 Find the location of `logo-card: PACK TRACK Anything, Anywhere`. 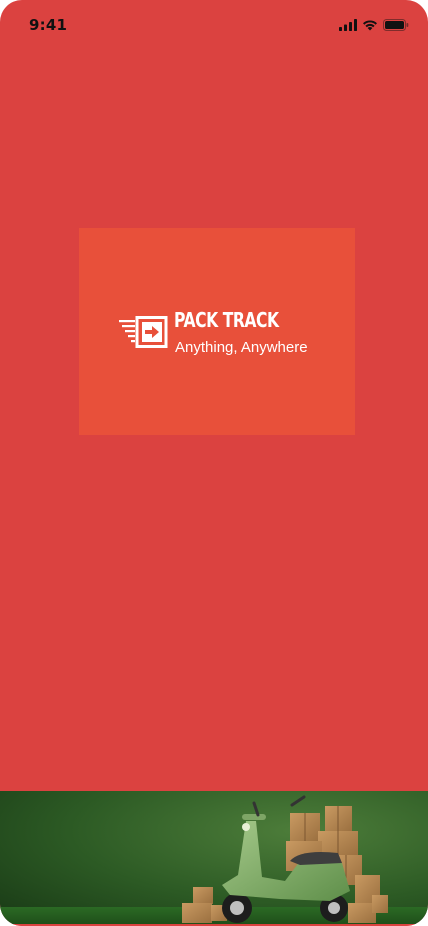

logo-card: PACK TRACK Anything, Anywhere is located at coordinates (217, 331).